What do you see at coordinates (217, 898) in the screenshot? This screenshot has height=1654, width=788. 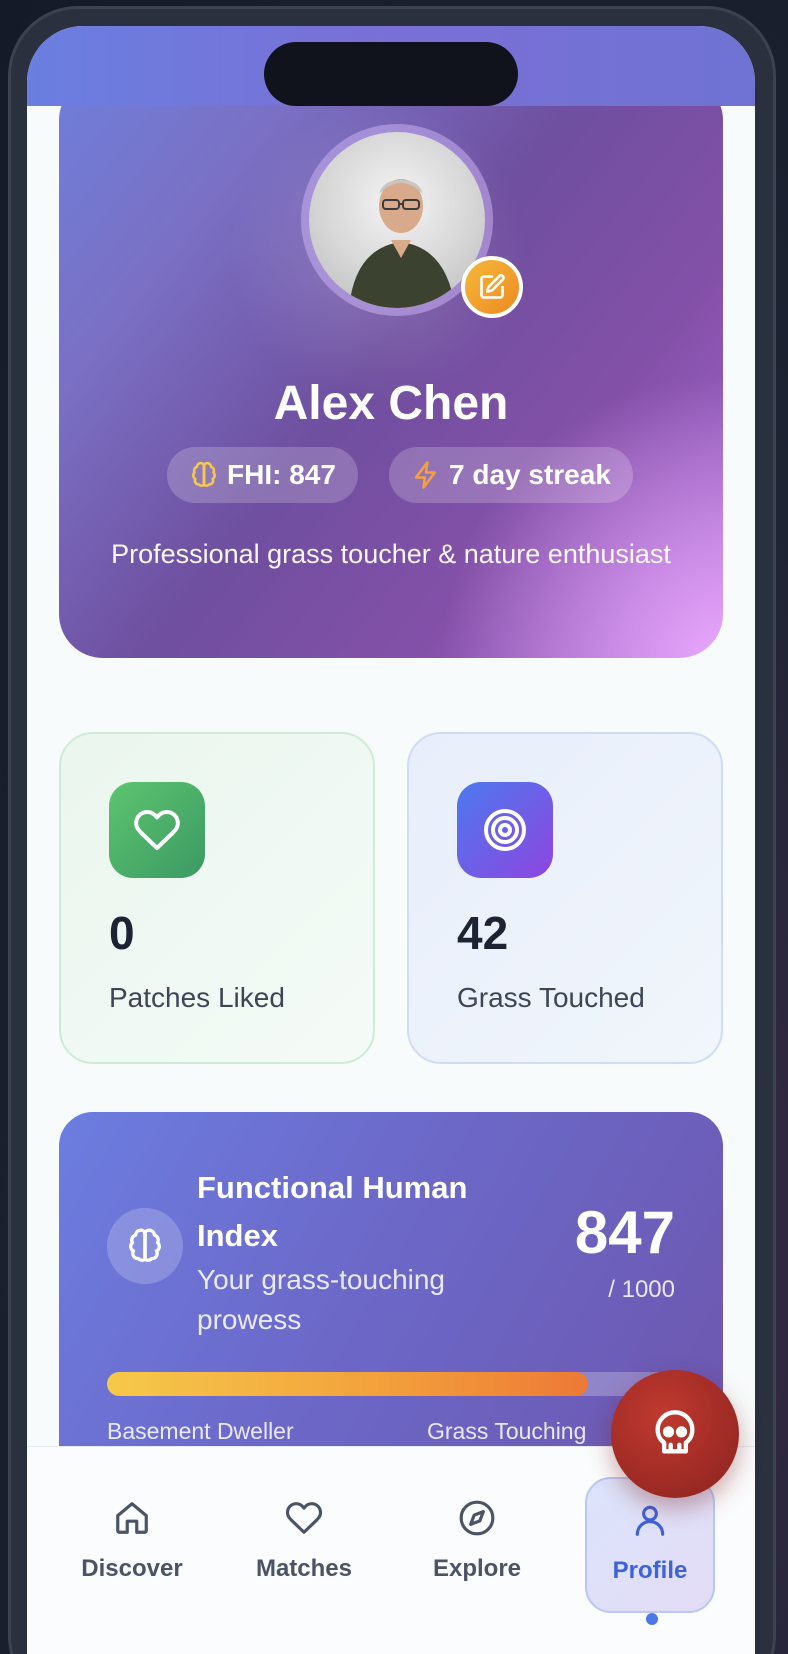 I see `patches-liked-card: 0 Patches Liked` at bounding box center [217, 898].